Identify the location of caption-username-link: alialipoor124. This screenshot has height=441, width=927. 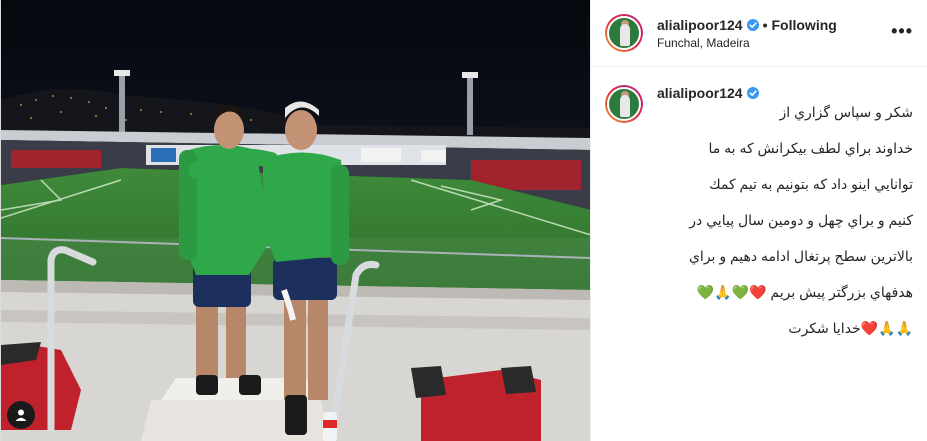
(700, 93).